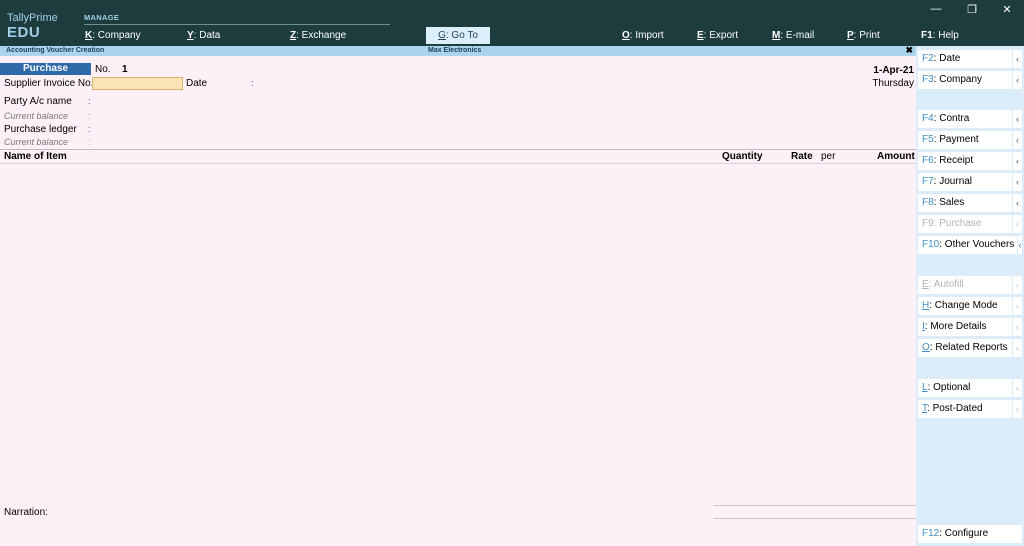 The height and width of the screenshot is (546, 1024). Describe the element at coordinates (237, 24) in the screenshot. I see `section-divider` at that location.